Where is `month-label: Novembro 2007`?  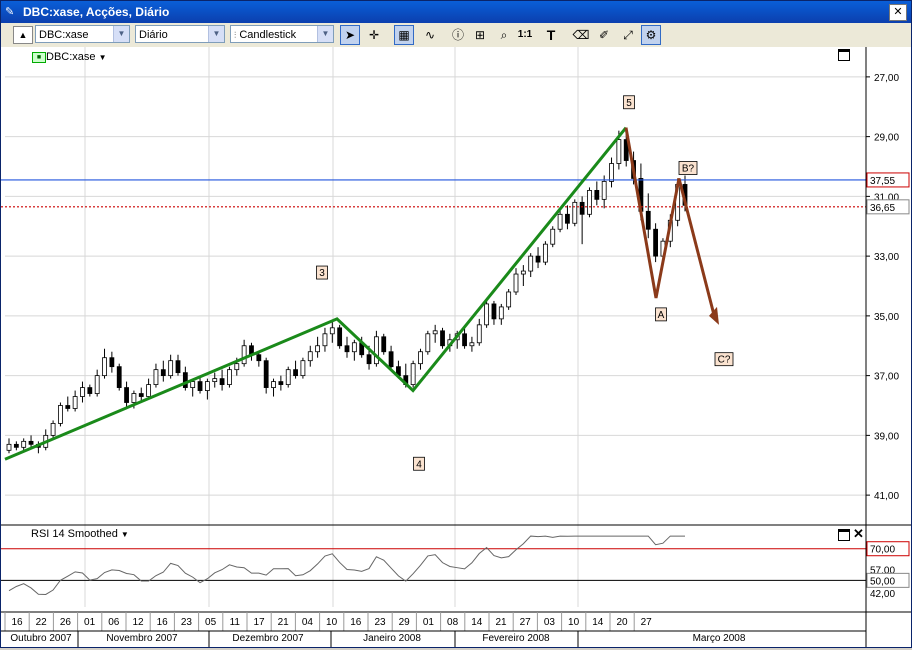
month-label: Novembro 2007 is located at coordinates (142, 638).